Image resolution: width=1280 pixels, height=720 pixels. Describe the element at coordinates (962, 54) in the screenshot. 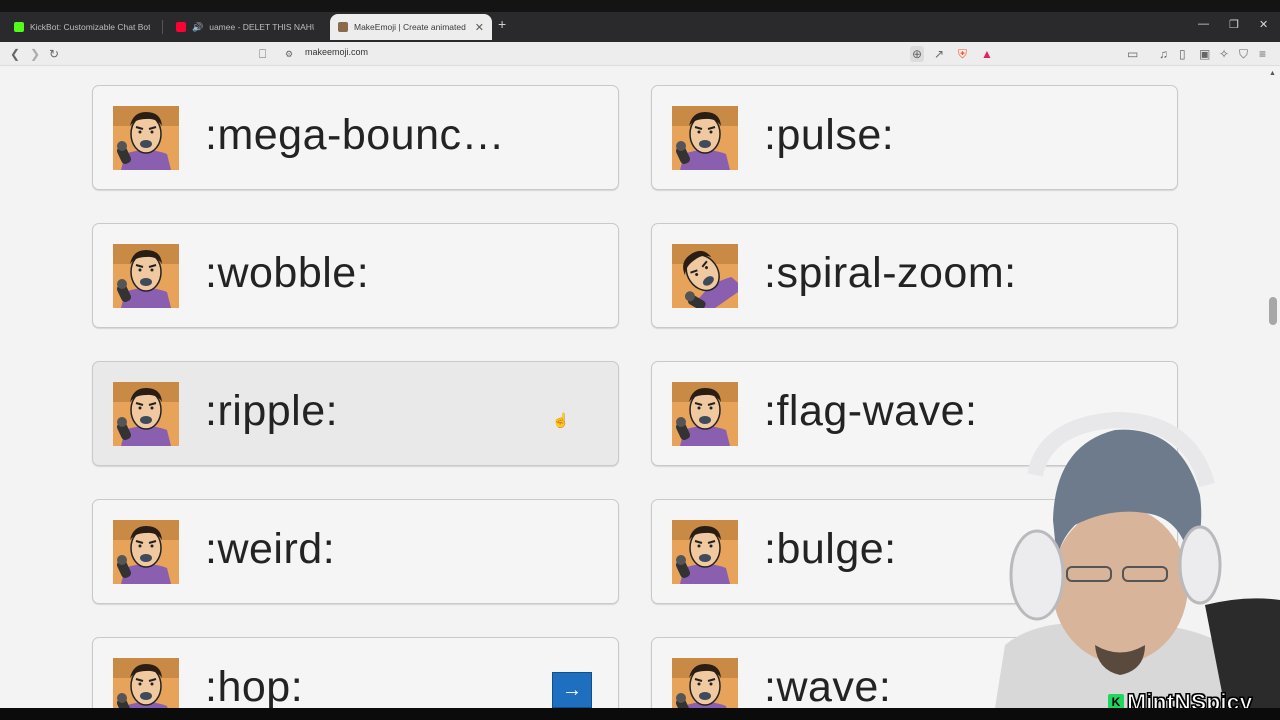

I see `brave-shield-icon: ⛨` at that location.